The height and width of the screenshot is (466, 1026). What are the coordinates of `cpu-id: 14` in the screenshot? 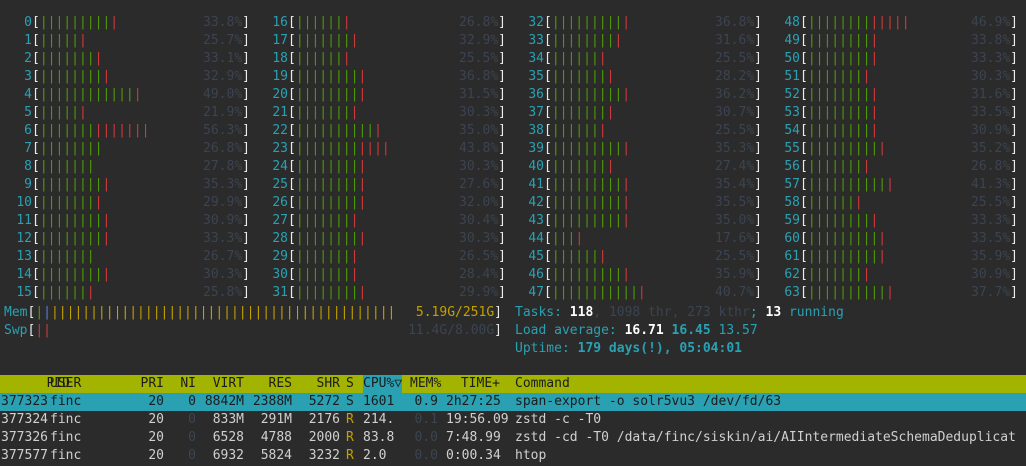 It's located at (24, 274).